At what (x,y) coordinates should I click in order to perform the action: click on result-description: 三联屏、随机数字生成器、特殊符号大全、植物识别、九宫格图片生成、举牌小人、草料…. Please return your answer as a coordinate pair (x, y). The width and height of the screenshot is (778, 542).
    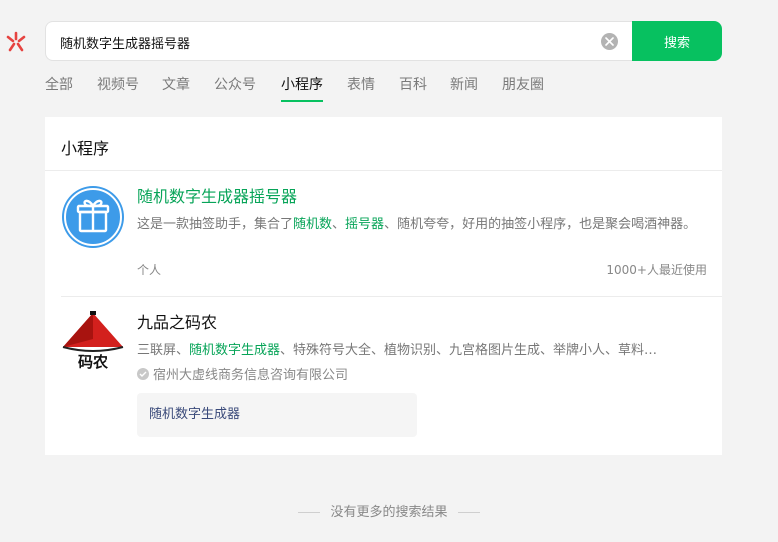
    Looking at the image, I should click on (397, 350).